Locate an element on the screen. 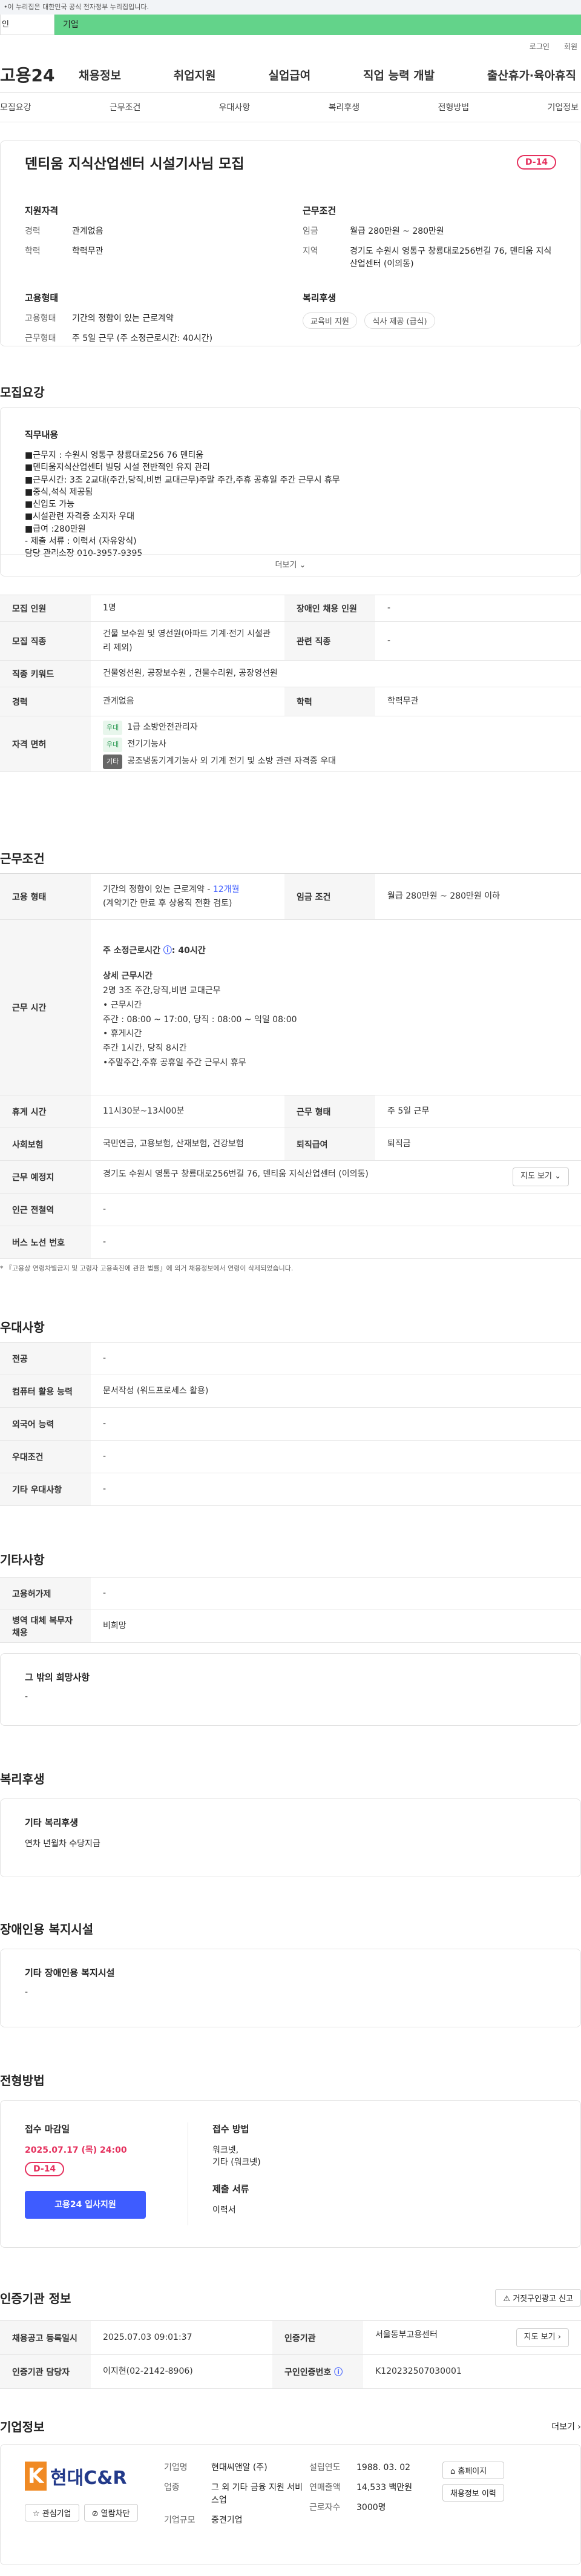  subnav-recruit: 모집요강 is located at coordinates (15, 107).